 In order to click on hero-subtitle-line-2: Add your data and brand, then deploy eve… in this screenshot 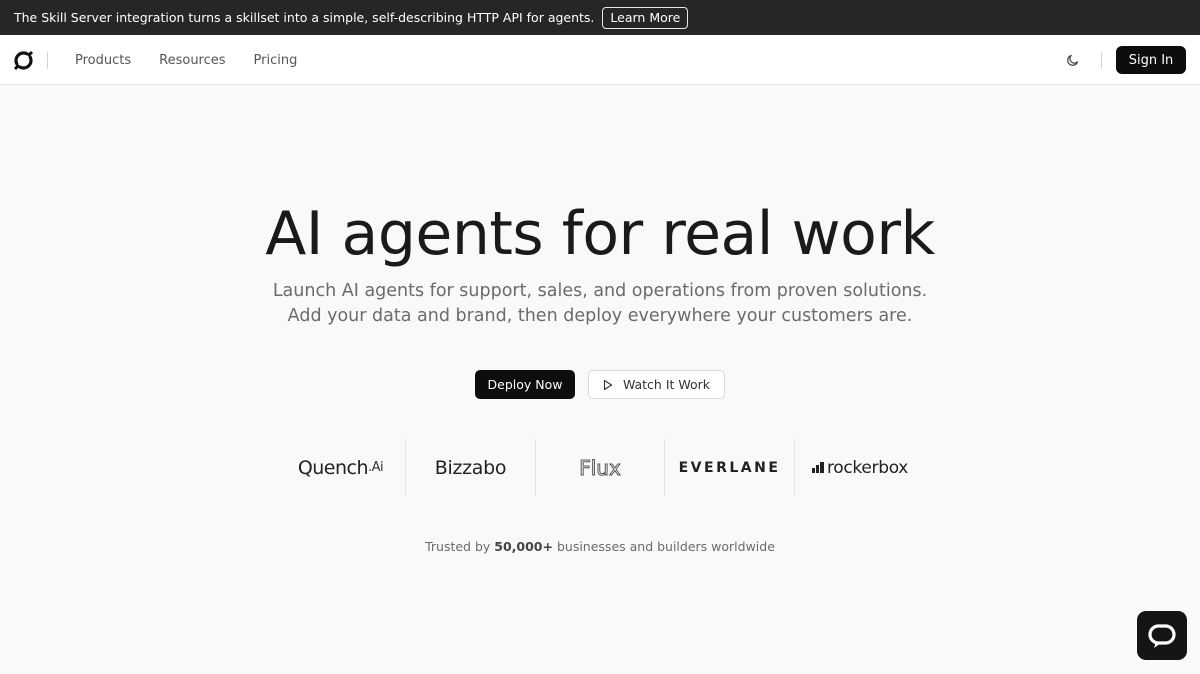, I will do `click(600, 316)`.